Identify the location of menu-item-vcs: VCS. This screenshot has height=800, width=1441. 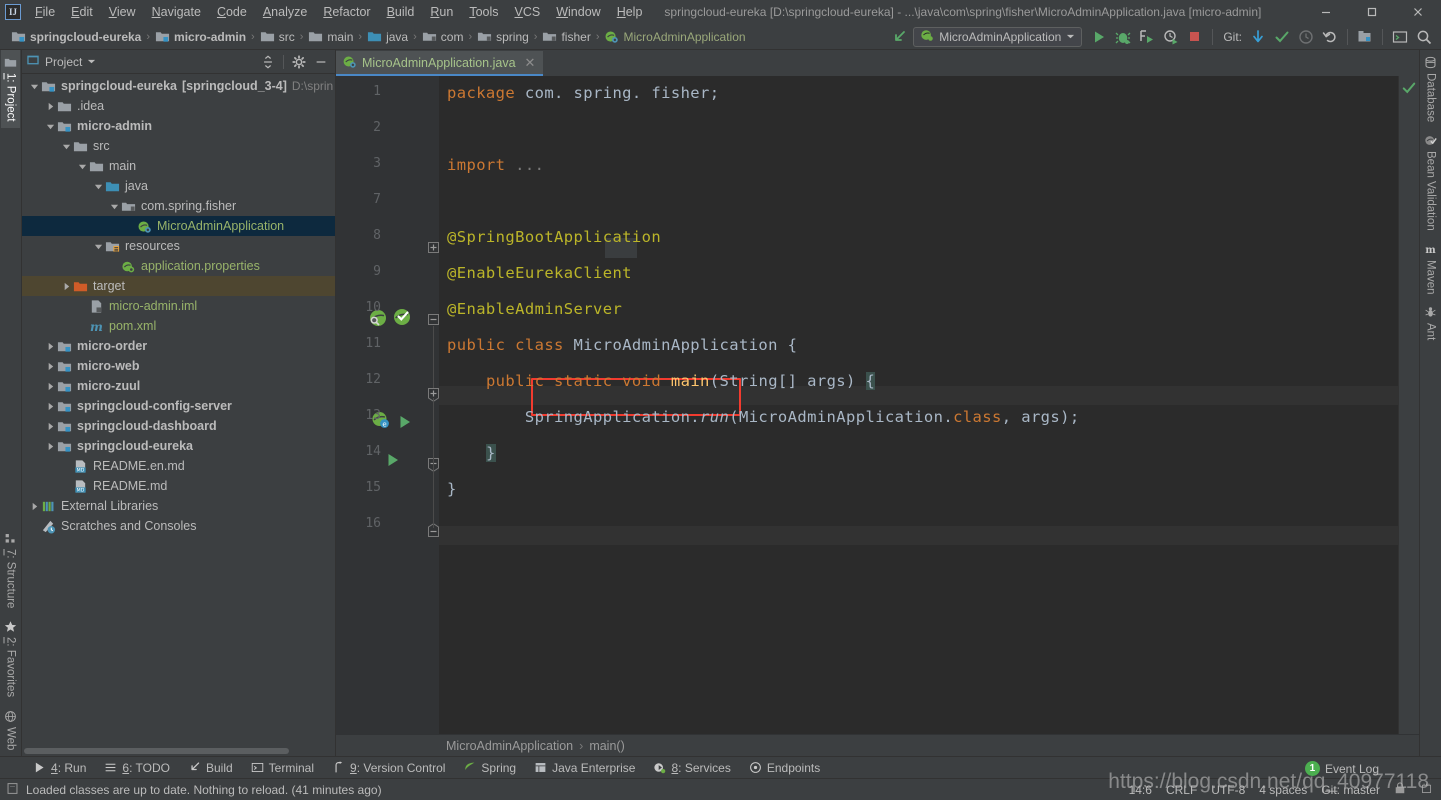
(528, 12).